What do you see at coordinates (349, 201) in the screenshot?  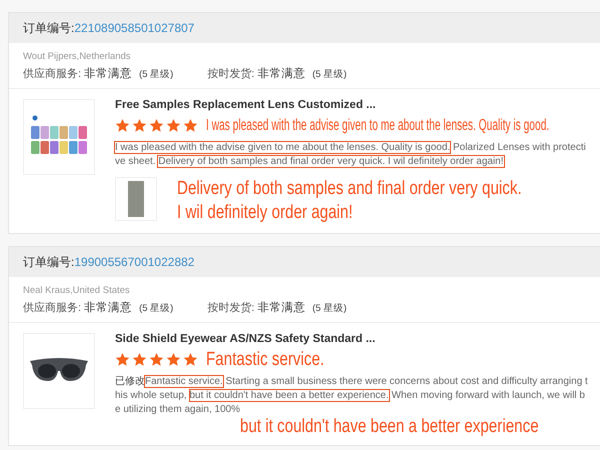 I see `annotation-text: Delivery of both samples and final order very quick. I wil definitely order again!` at bounding box center [349, 201].